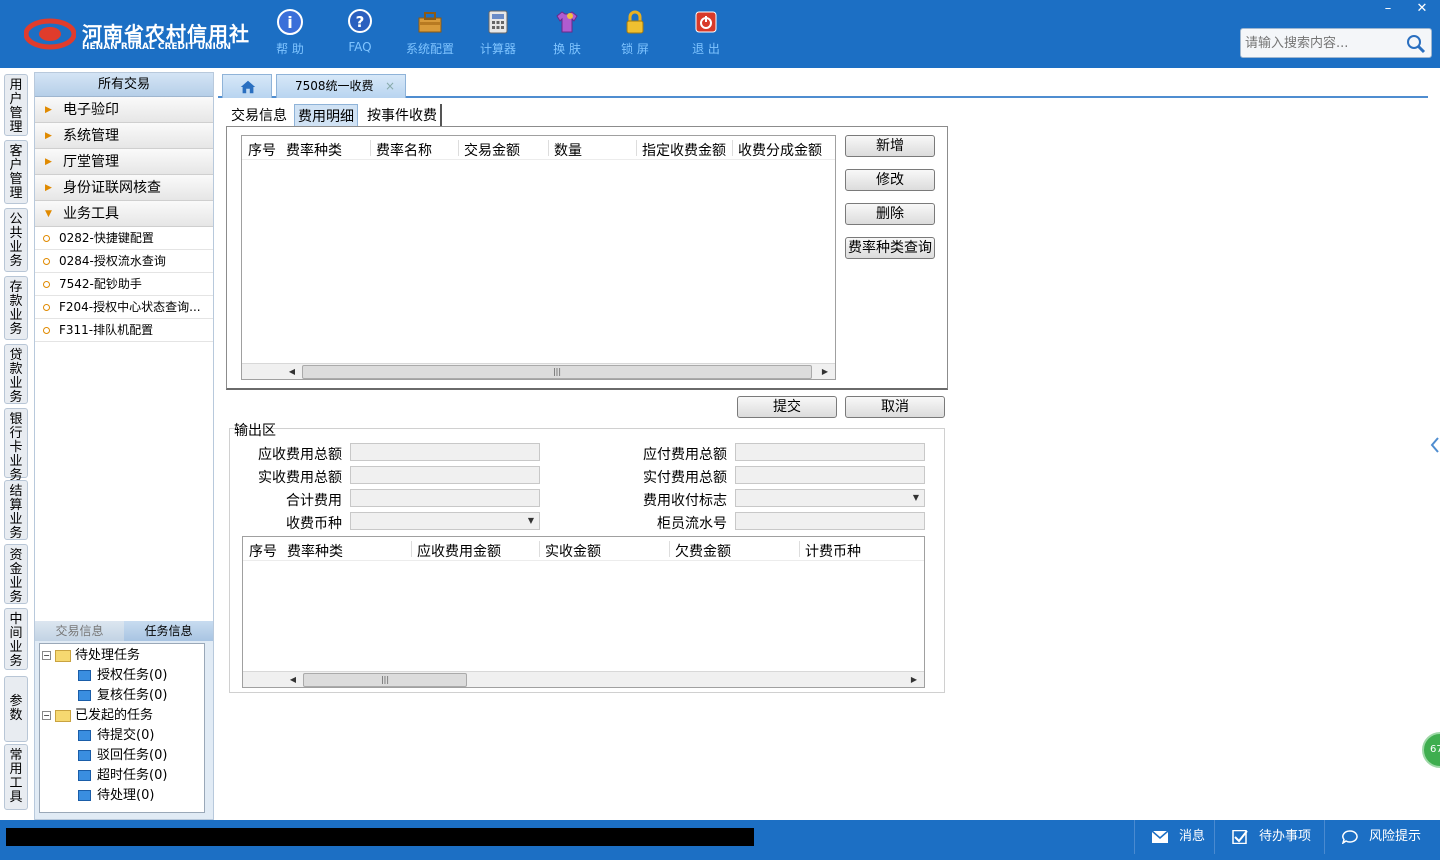 This screenshot has width=1440, height=860. What do you see at coordinates (360, 35) in the screenshot?
I see `faq-button: ? FAQ` at bounding box center [360, 35].